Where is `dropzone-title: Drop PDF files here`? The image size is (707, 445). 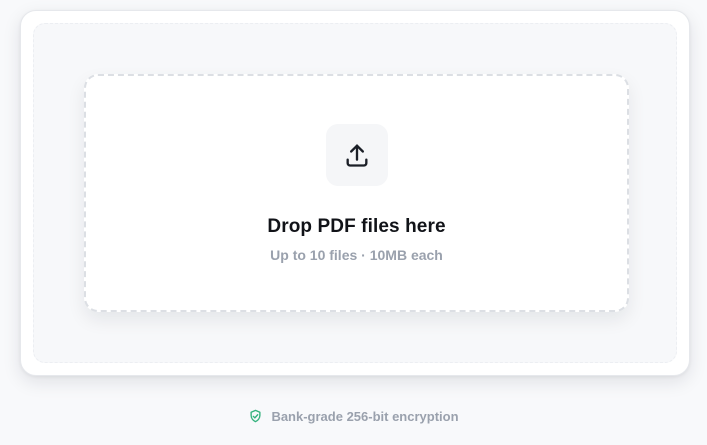 dropzone-title: Drop PDF files here is located at coordinates (356, 226).